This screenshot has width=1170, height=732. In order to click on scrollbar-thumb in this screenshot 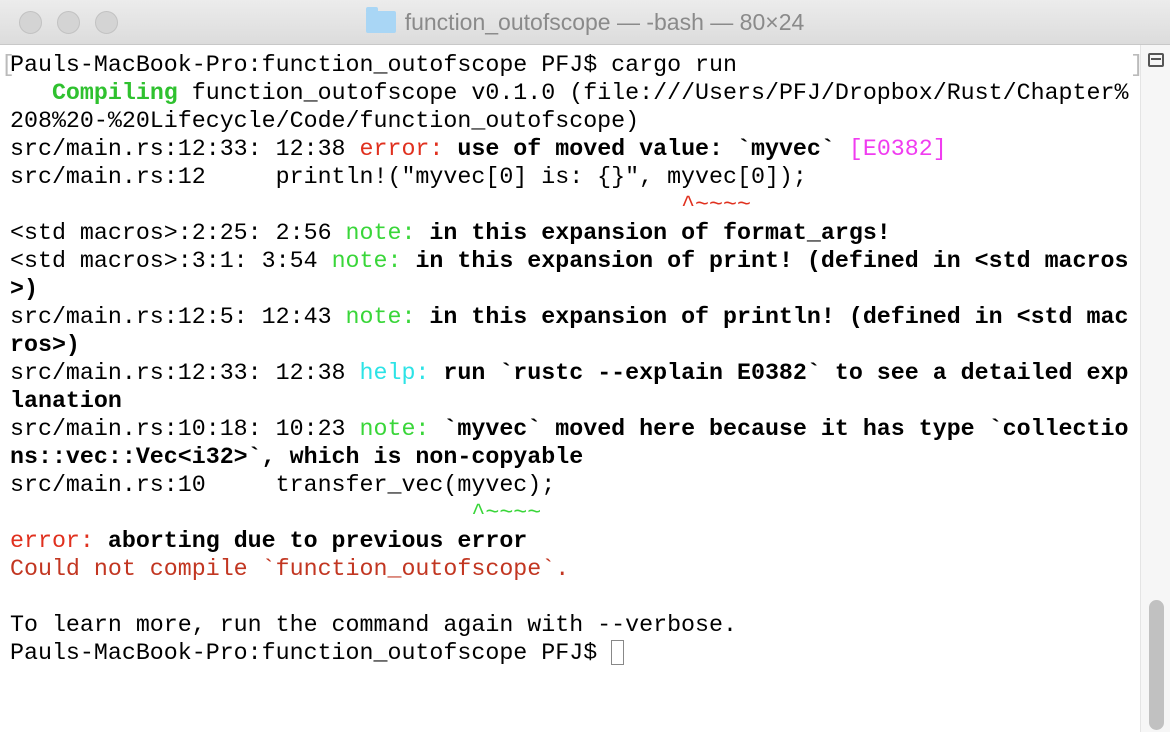, I will do `click(1156, 665)`.